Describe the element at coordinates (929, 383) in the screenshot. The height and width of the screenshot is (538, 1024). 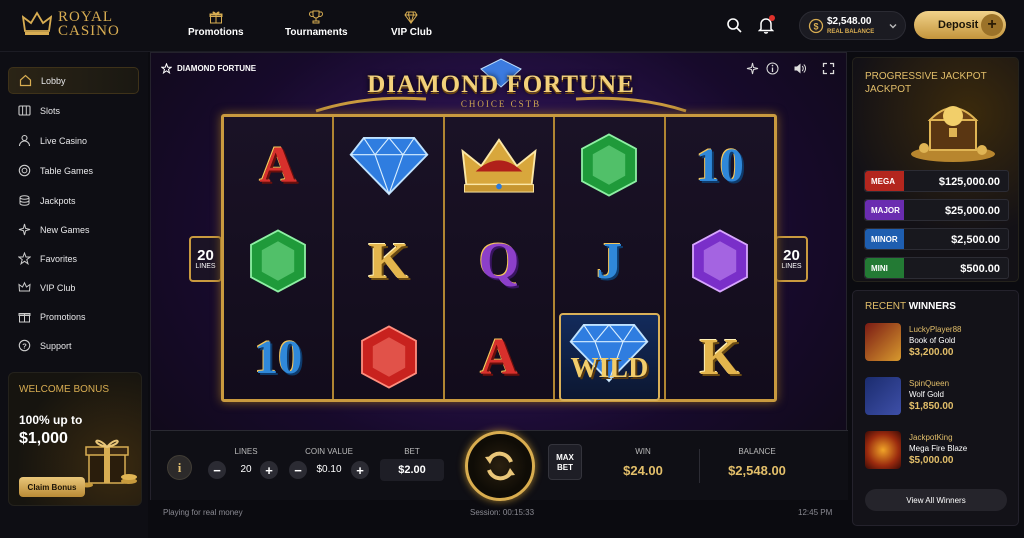
I see `winner-name: SpinQueen` at that location.